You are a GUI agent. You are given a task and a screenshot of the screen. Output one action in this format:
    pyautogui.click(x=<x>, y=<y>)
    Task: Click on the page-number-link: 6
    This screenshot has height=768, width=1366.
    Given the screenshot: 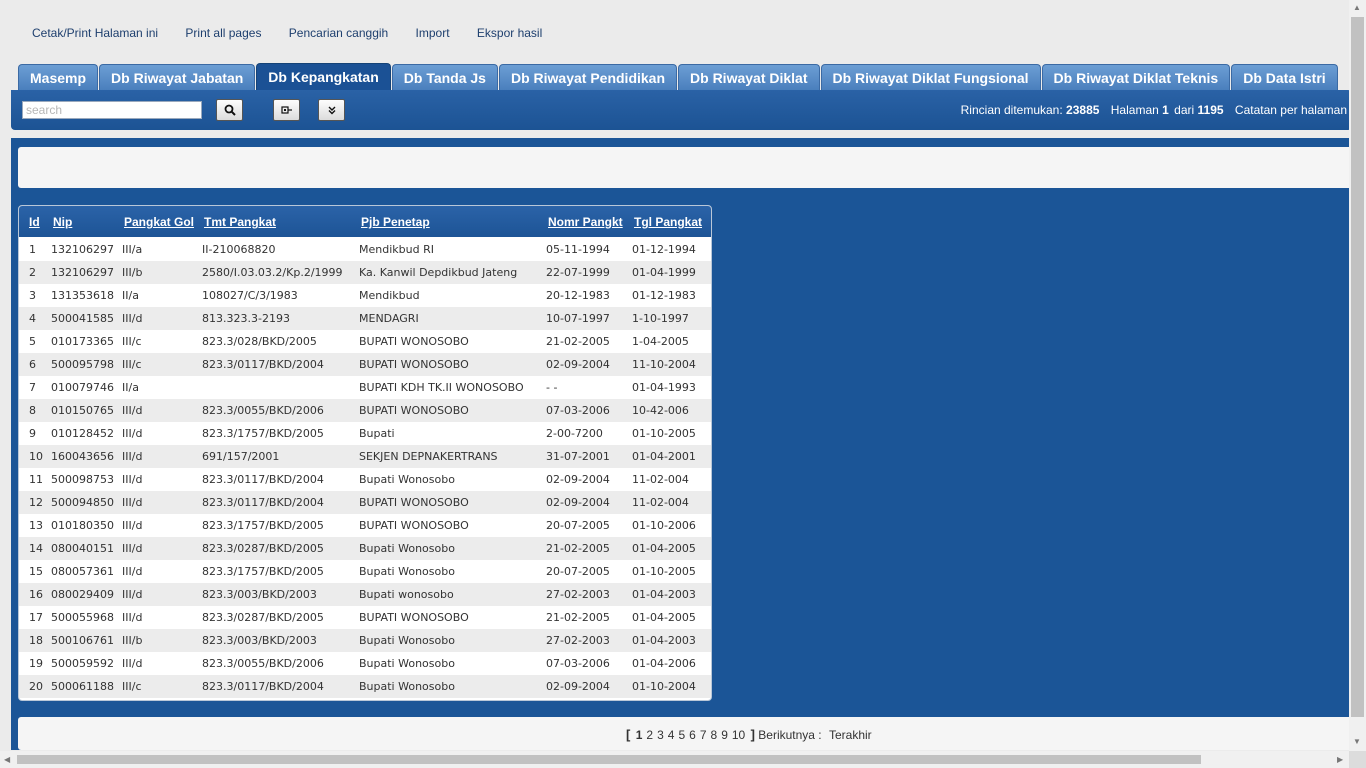 What is the action you would take?
    pyautogui.click(x=692, y=735)
    